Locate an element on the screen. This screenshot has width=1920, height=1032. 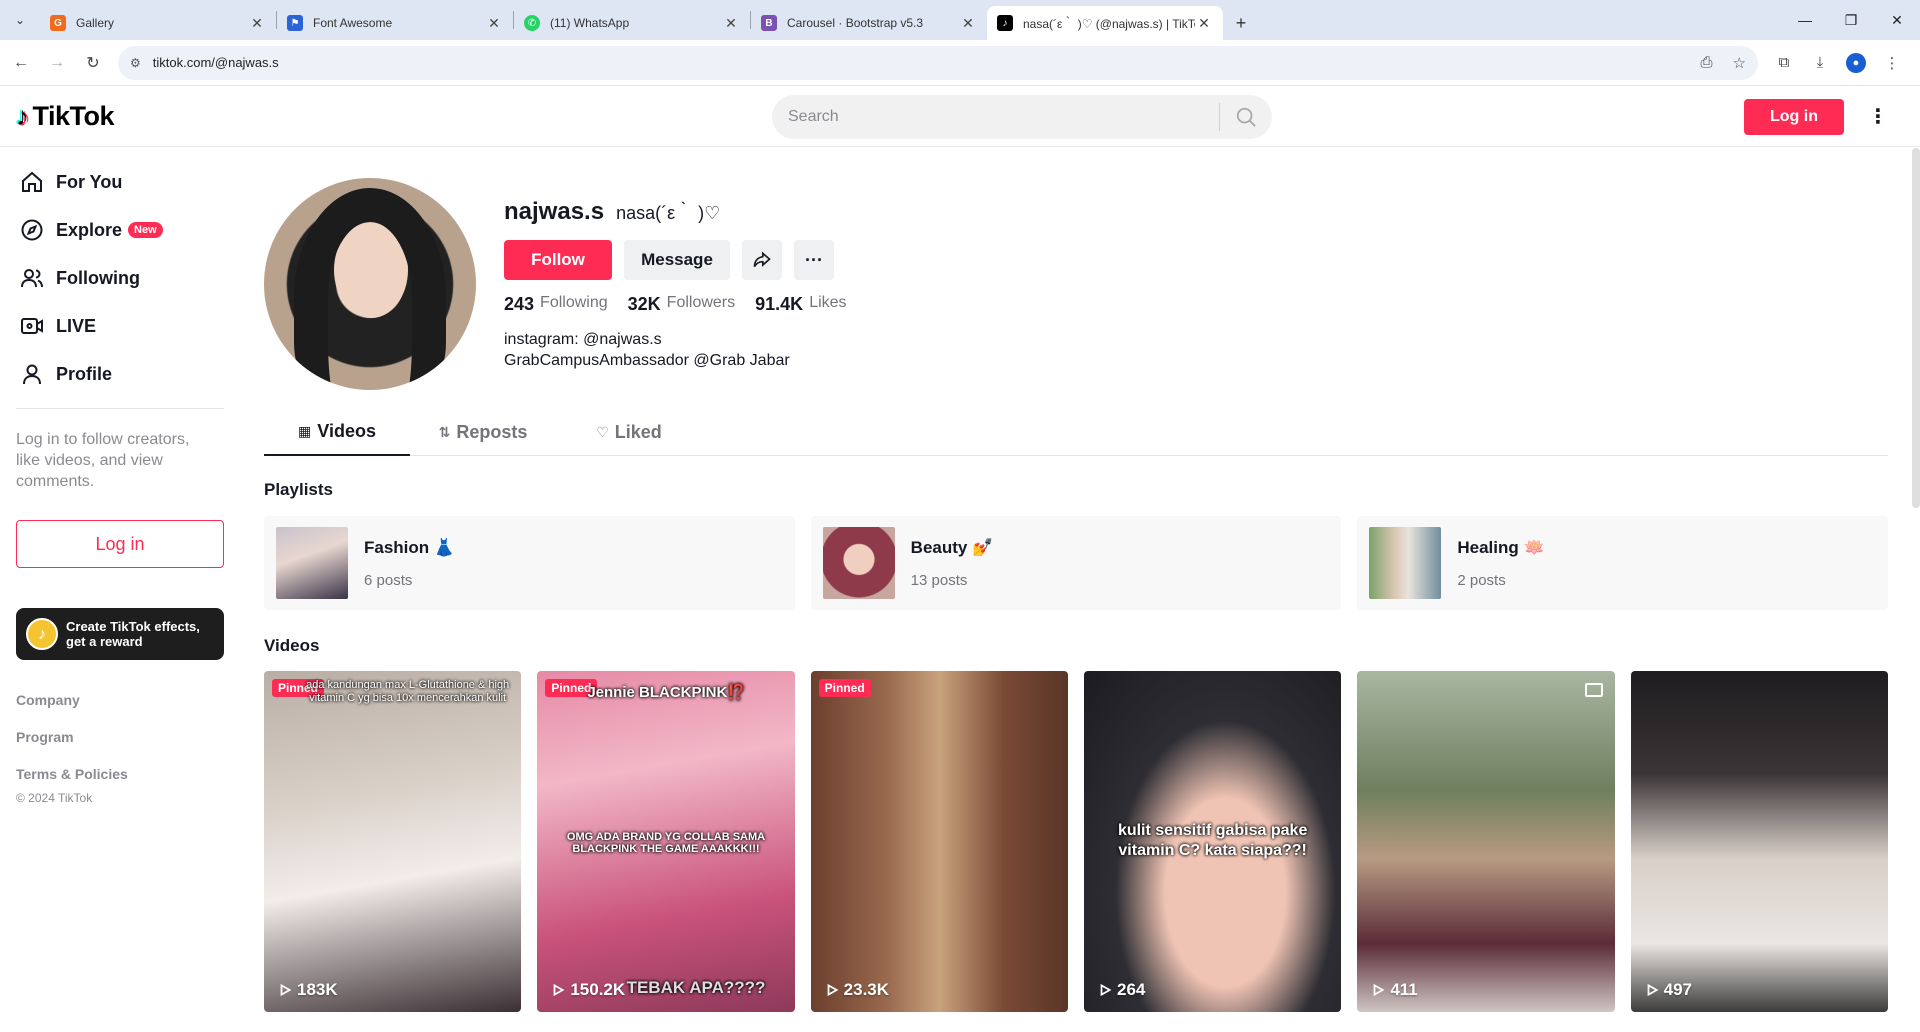
profile-tabs: ▦ Videos ⇅ Reposts ♡ Liked is located at coordinates (1076, 432).